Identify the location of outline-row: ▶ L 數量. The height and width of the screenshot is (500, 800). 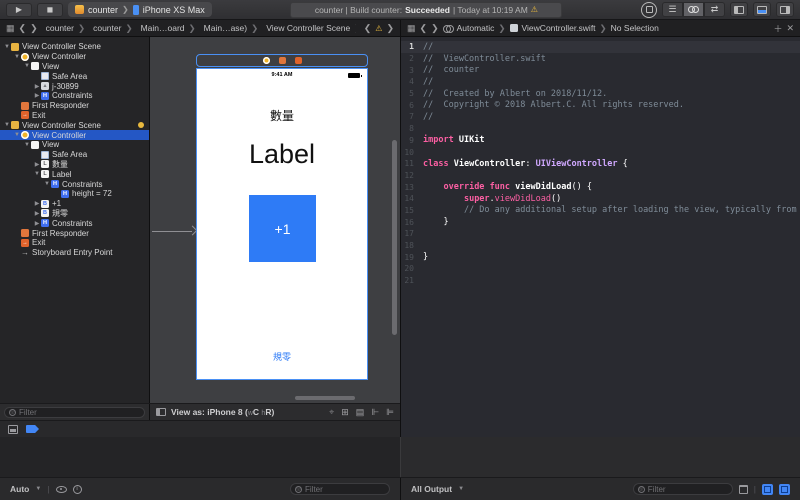
(74, 165).